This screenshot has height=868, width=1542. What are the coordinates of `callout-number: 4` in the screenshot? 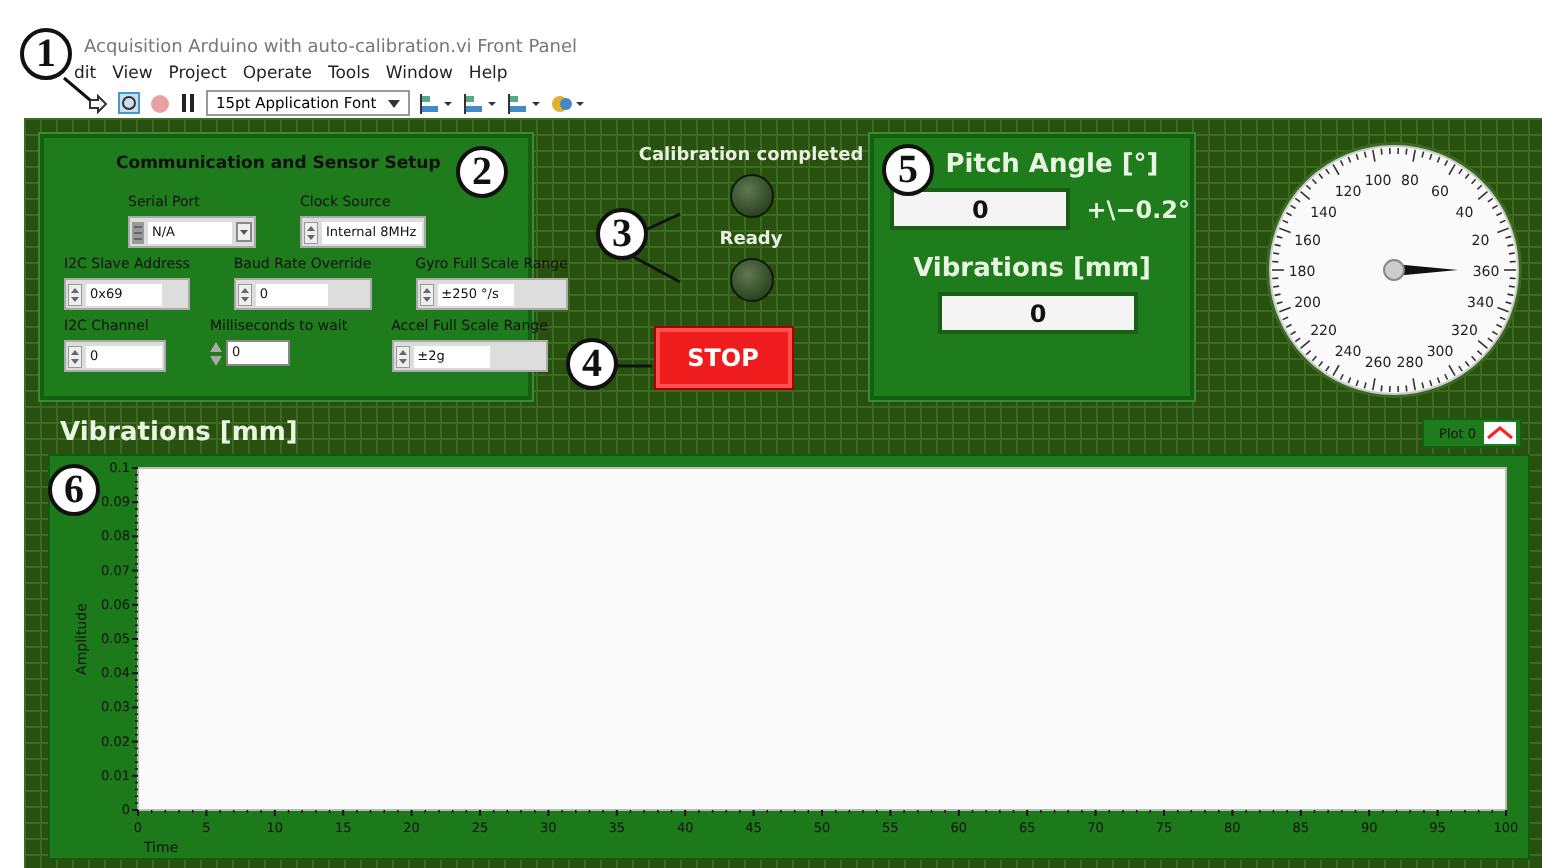 It's located at (592, 364).